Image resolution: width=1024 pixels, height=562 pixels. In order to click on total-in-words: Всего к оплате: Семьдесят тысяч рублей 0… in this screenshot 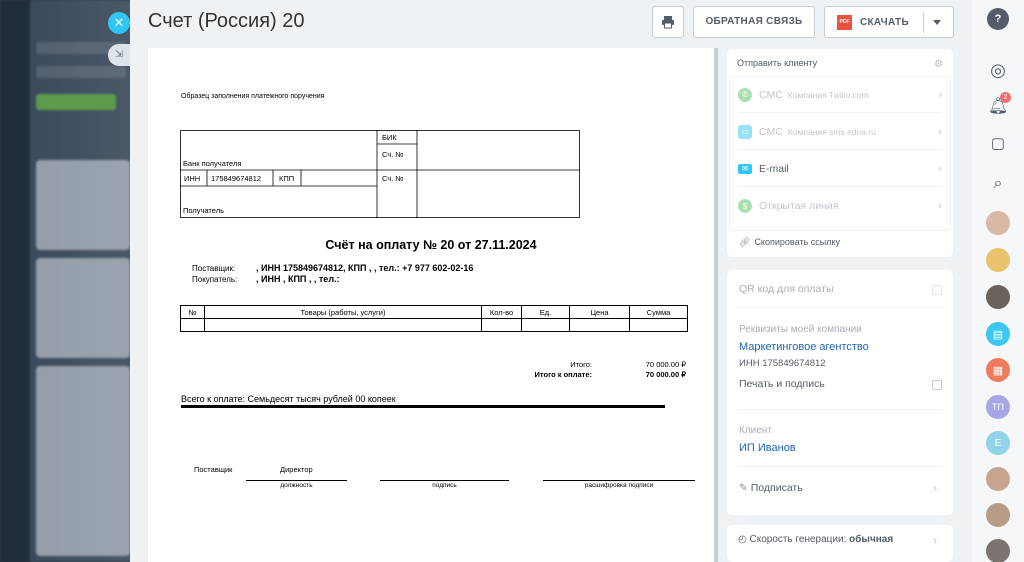, I will do `click(288, 399)`.